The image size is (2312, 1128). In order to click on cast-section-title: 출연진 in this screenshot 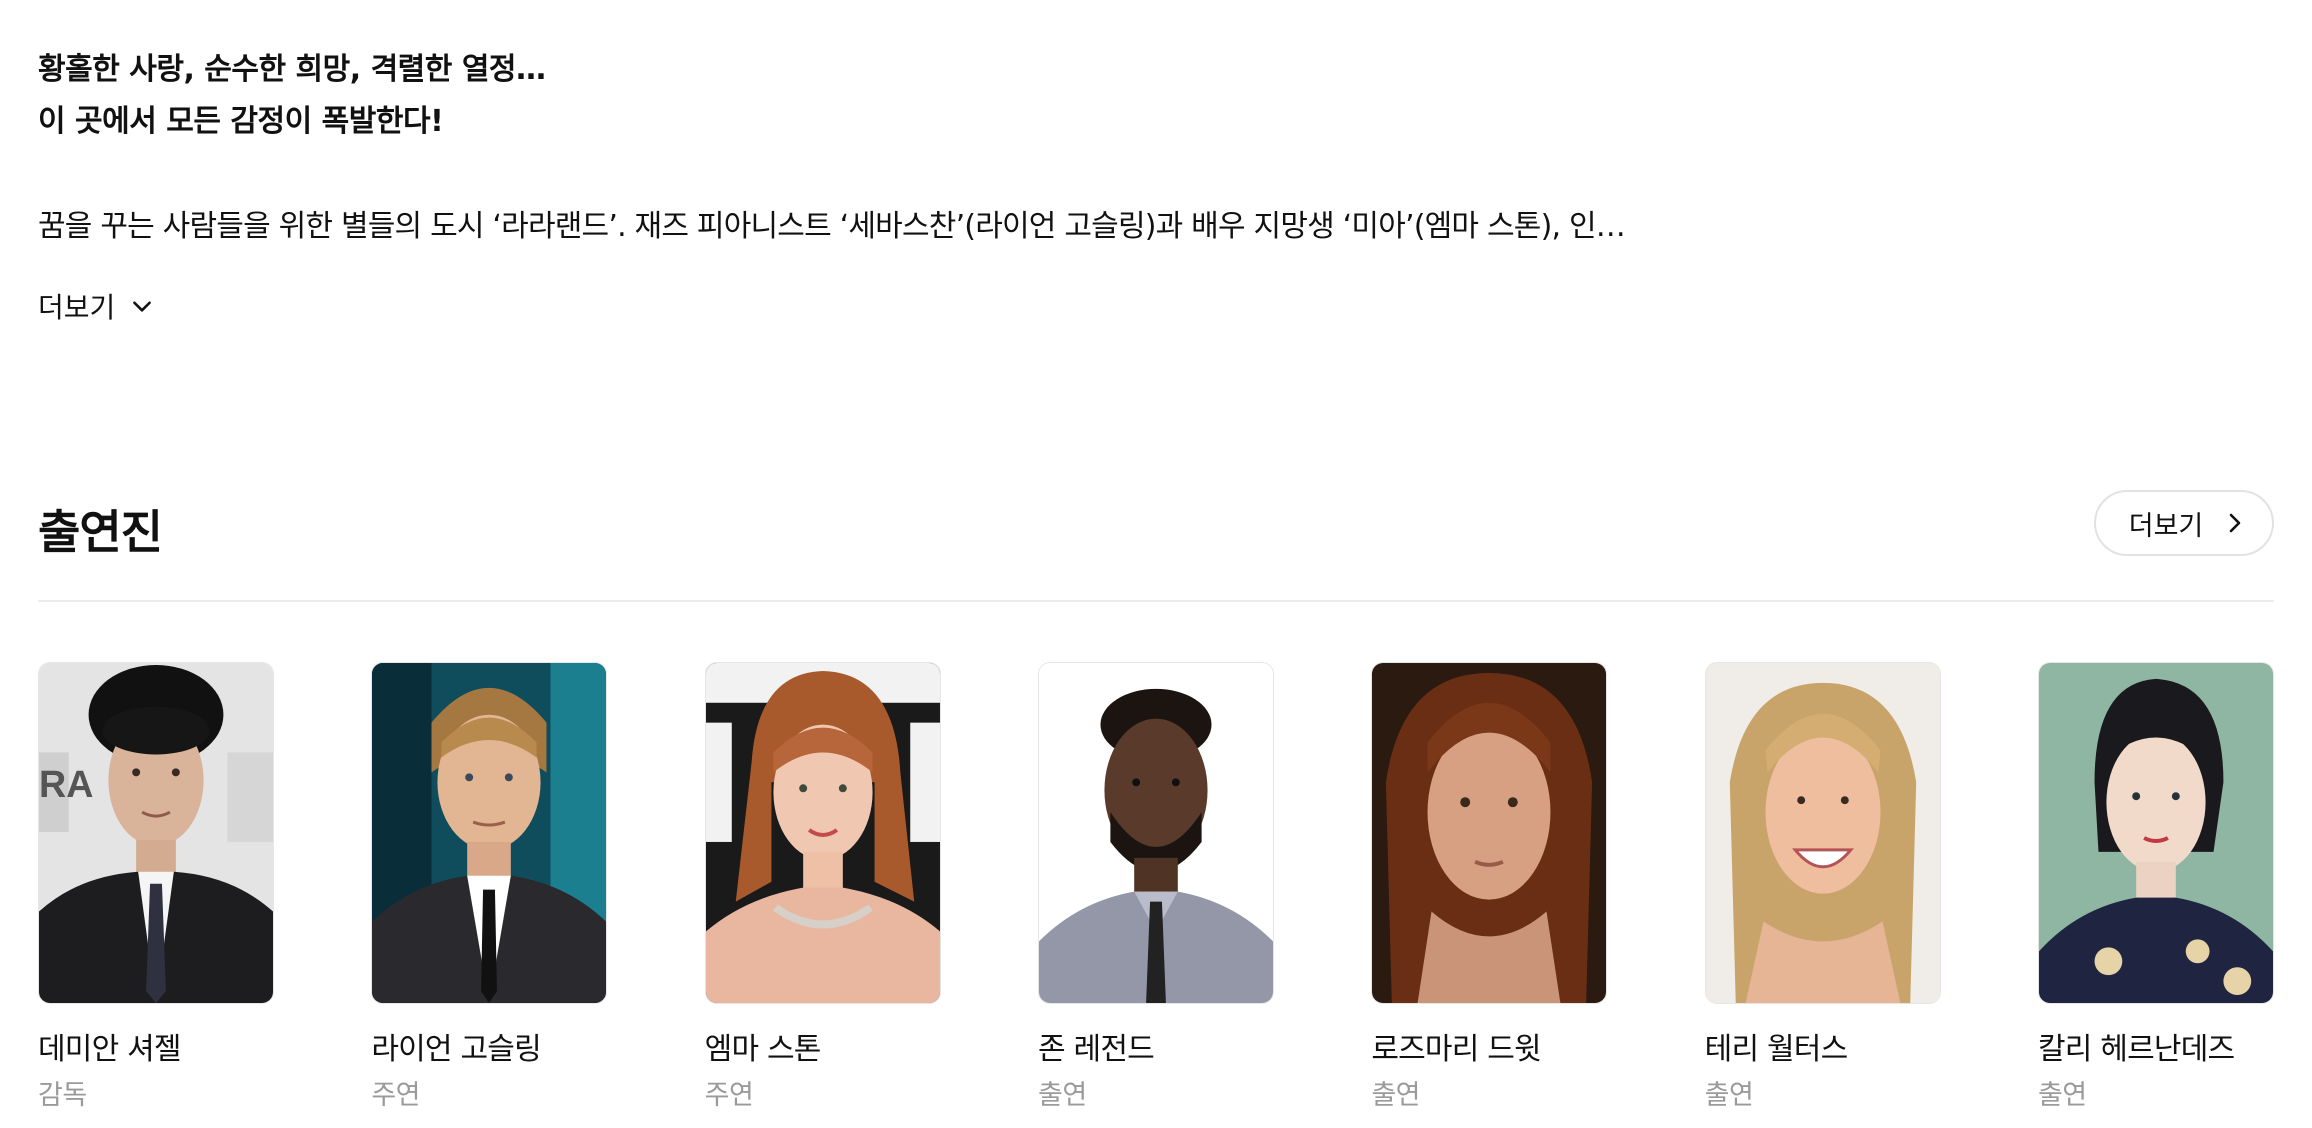, I will do `click(100, 532)`.